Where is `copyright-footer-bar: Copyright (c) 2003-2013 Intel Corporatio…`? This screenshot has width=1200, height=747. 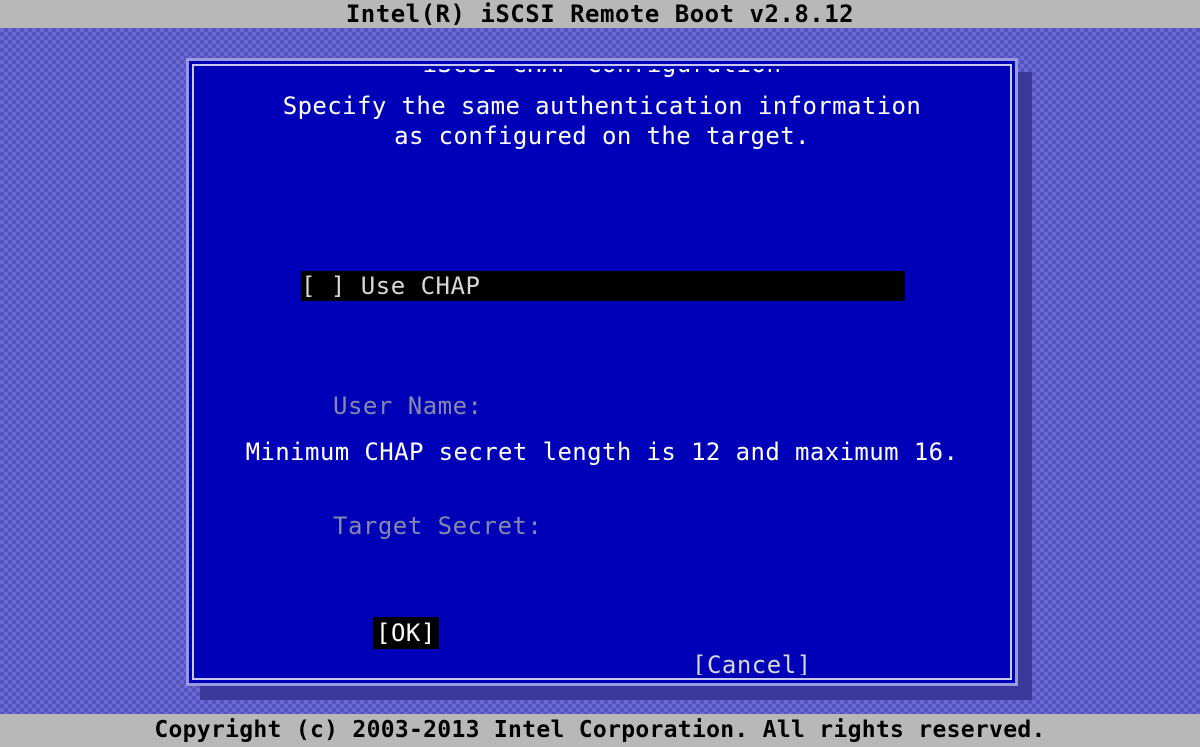
copyright-footer-bar: Copyright (c) 2003-2013 Intel Corporatio… is located at coordinates (600, 730).